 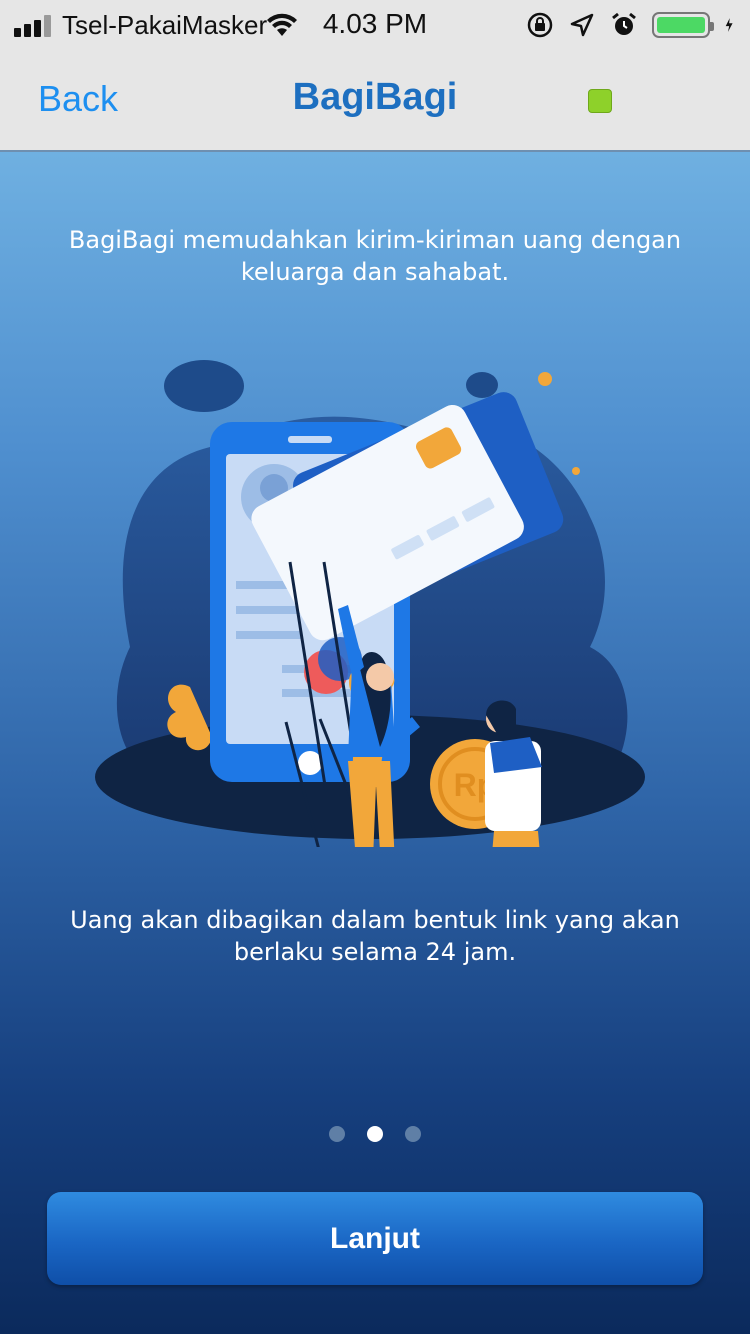 I want to click on status-icons, so click(x=633, y=25).